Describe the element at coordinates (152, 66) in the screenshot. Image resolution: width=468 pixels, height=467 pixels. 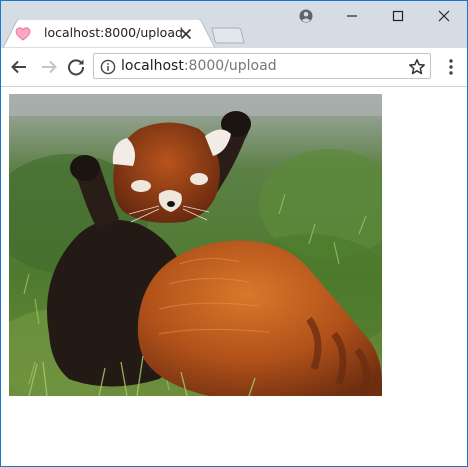
I see `url-host: localhost` at that location.